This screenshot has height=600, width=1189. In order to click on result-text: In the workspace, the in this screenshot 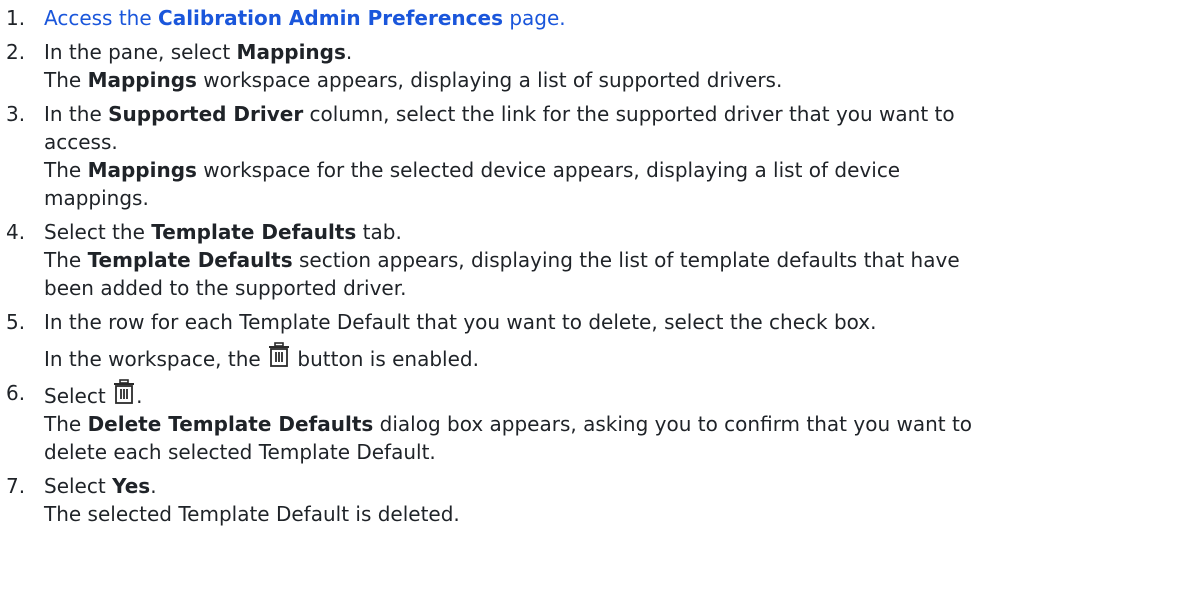, I will do `click(156, 359)`.